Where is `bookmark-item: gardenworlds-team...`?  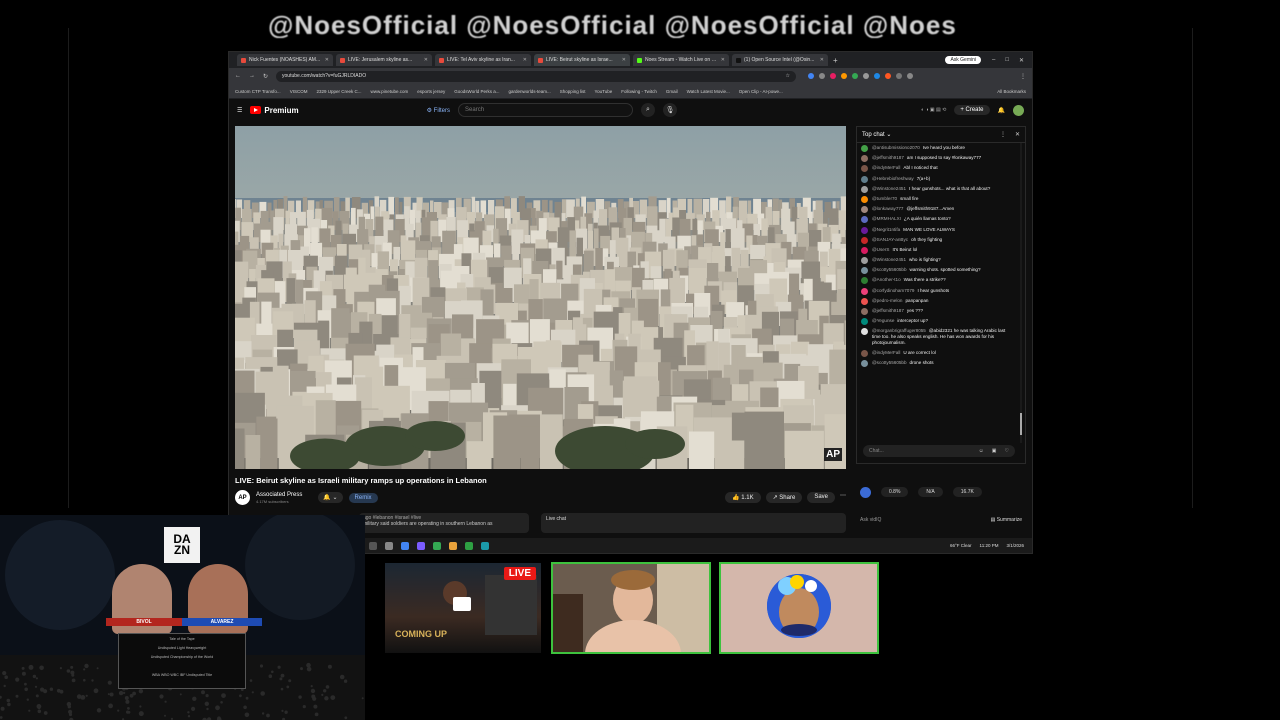 bookmark-item: gardenworlds-team... is located at coordinates (529, 91).